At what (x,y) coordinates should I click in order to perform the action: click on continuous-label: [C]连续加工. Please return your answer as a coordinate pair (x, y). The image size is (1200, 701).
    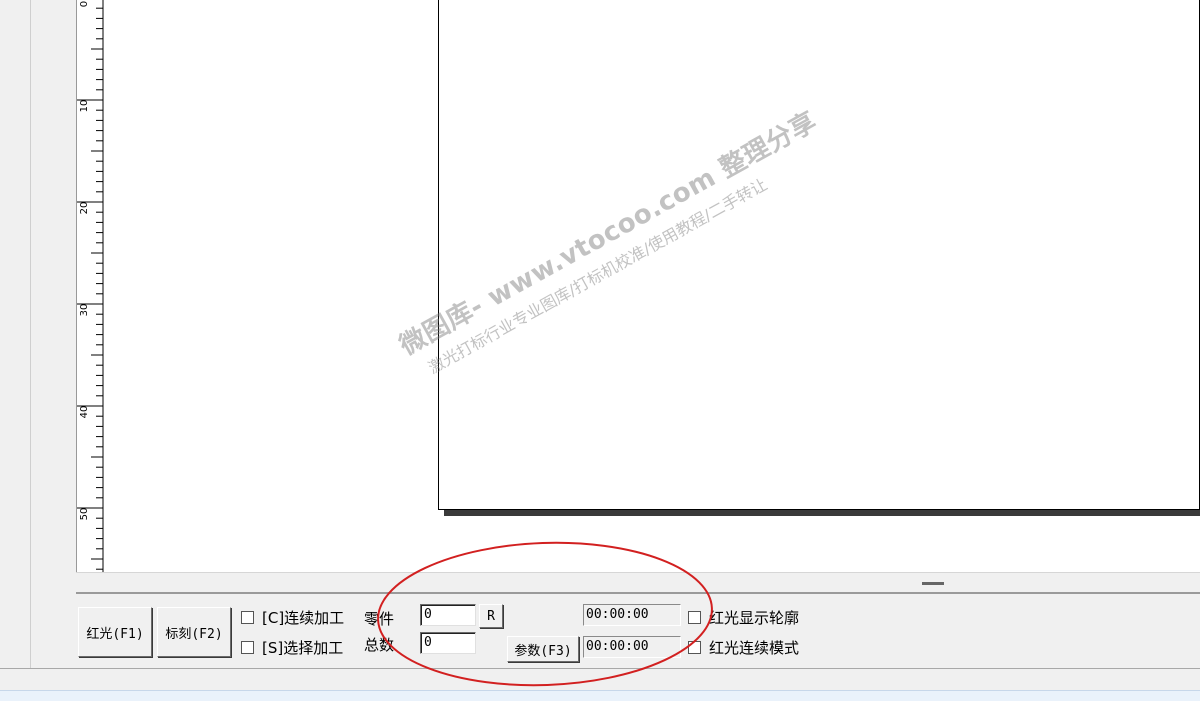
    Looking at the image, I should click on (303, 618).